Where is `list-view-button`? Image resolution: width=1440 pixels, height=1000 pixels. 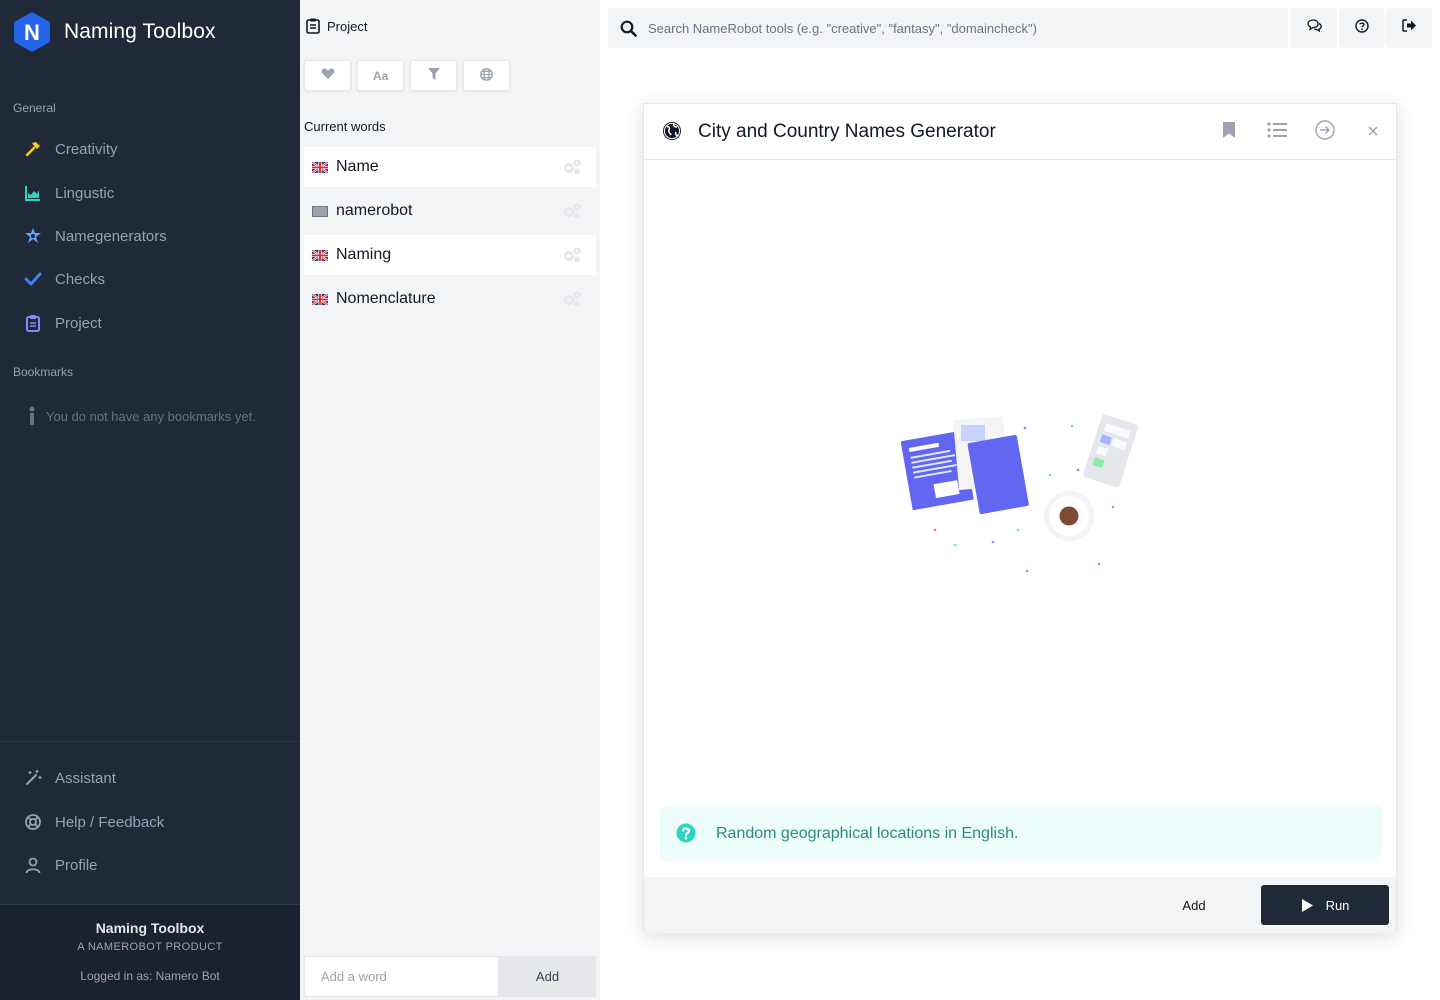
list-view-button is located at coordinates (1277, 132).